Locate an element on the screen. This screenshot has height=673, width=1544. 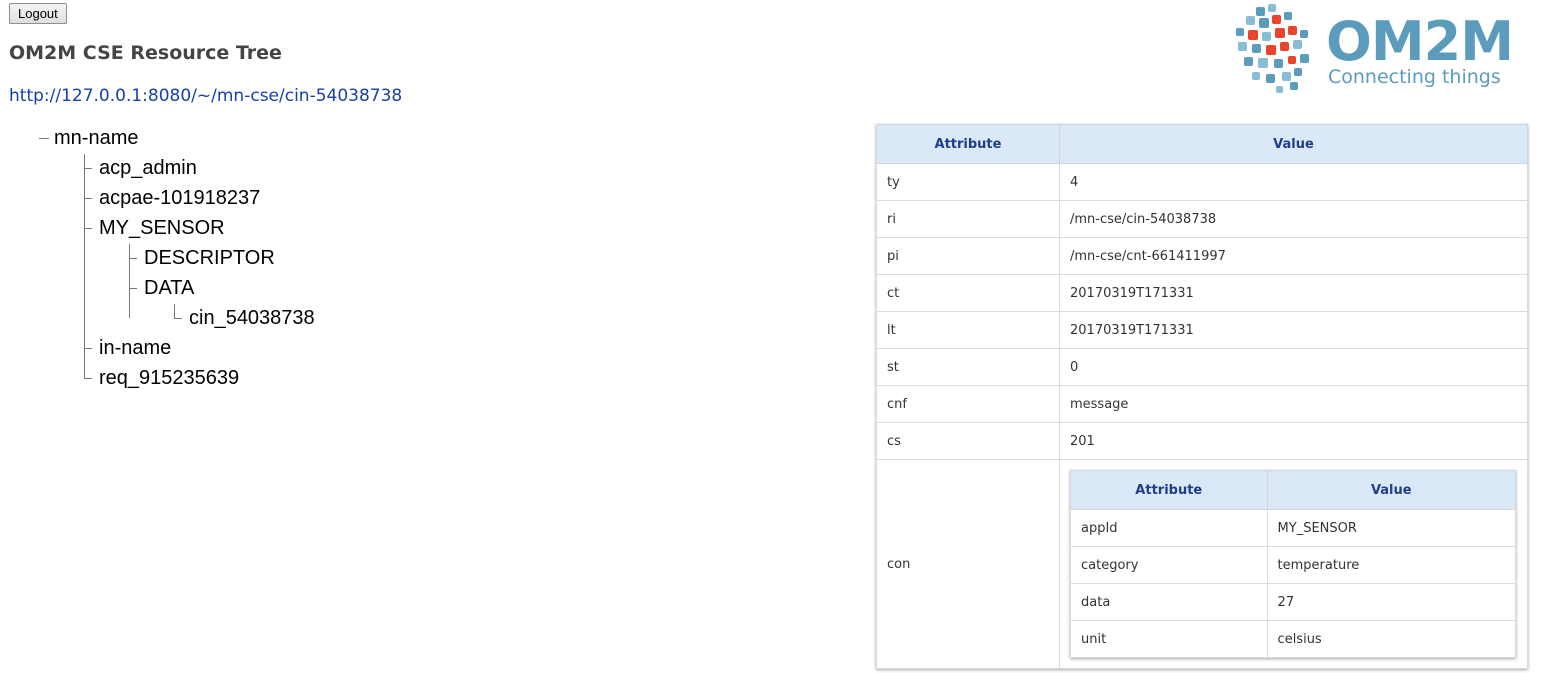
value-cell: 0 is located at coordinates (1293, 367).